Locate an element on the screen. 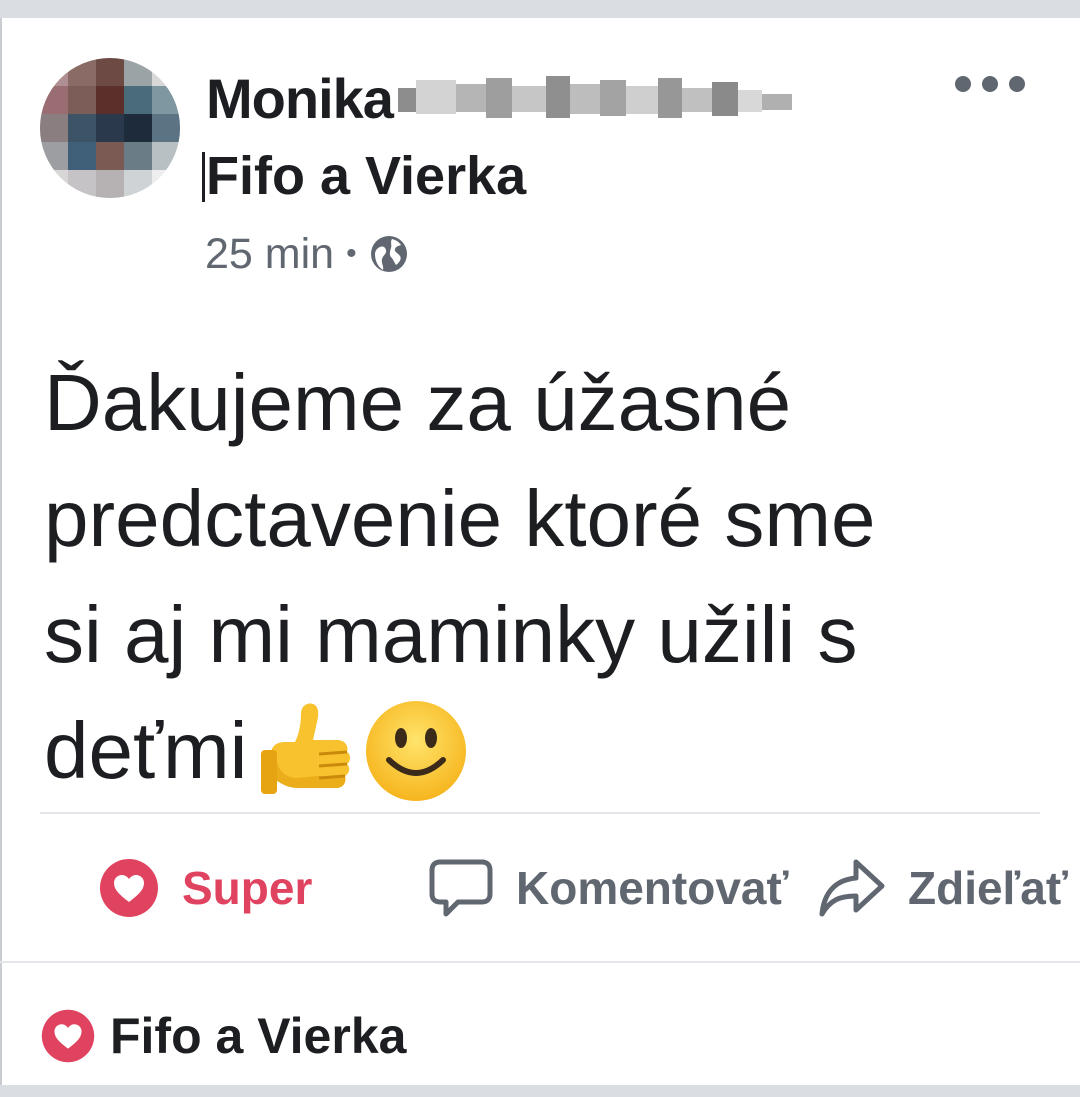  super-label: Super is located at coordinates (247, 888).